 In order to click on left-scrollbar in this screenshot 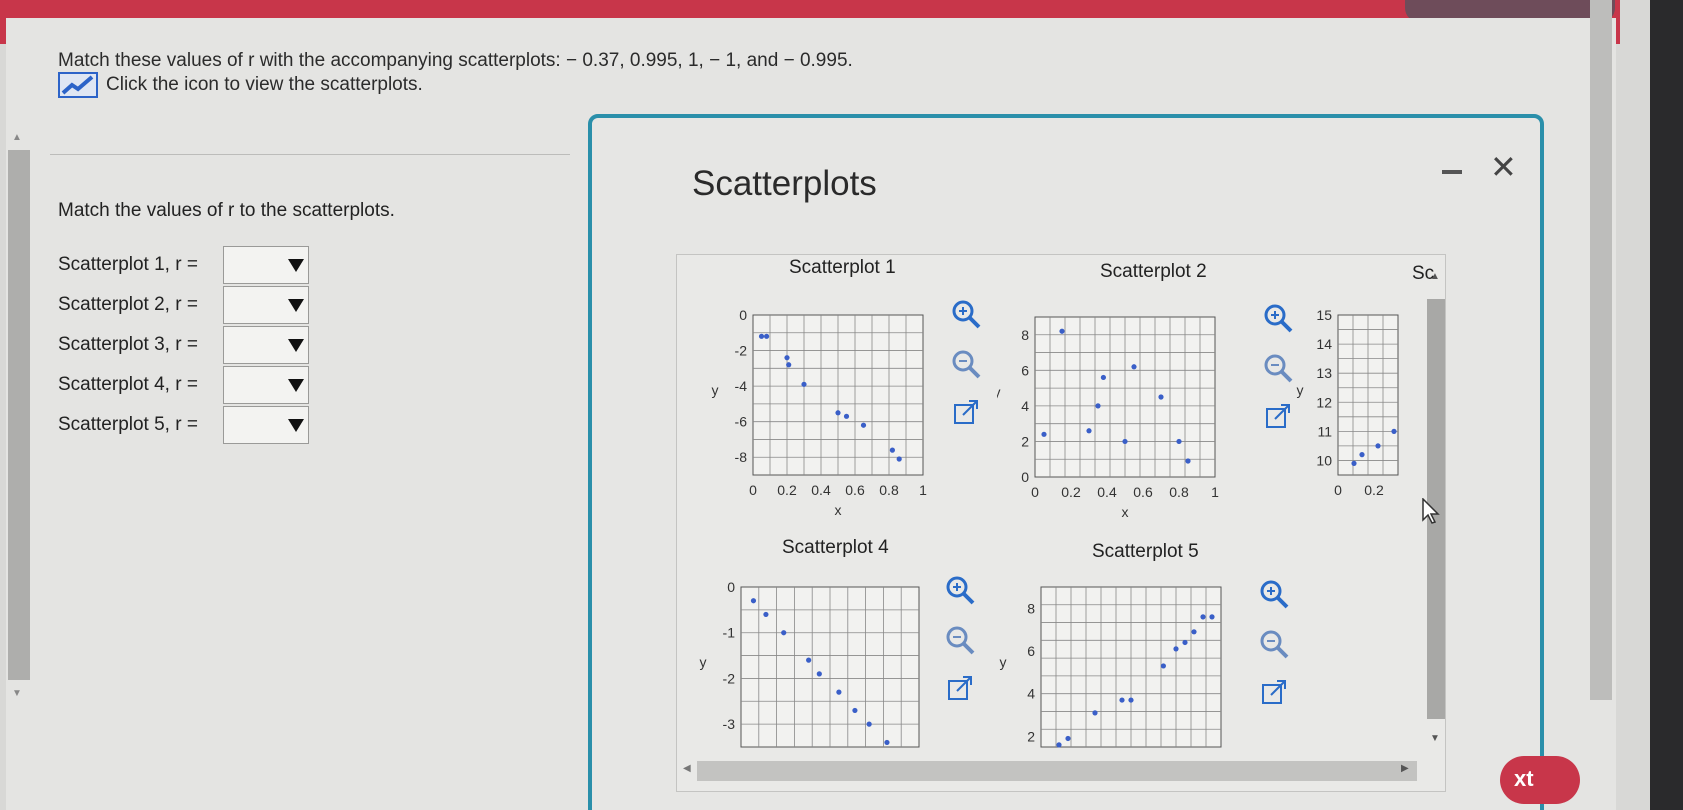, I will do `click(19, 415)`.